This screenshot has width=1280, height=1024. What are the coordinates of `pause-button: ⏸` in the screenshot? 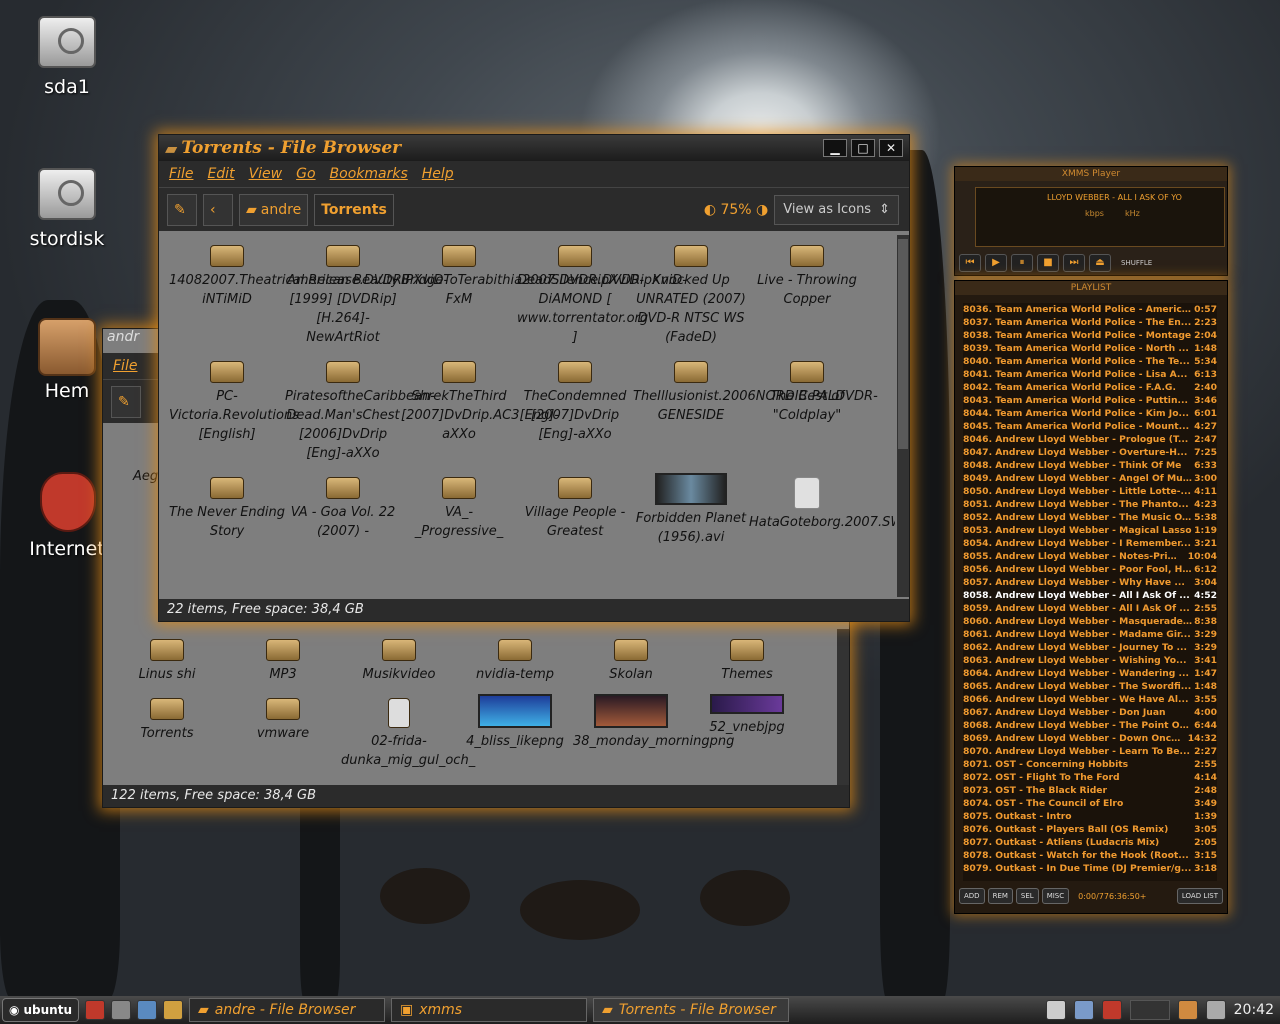 It's located at (1022, 263).